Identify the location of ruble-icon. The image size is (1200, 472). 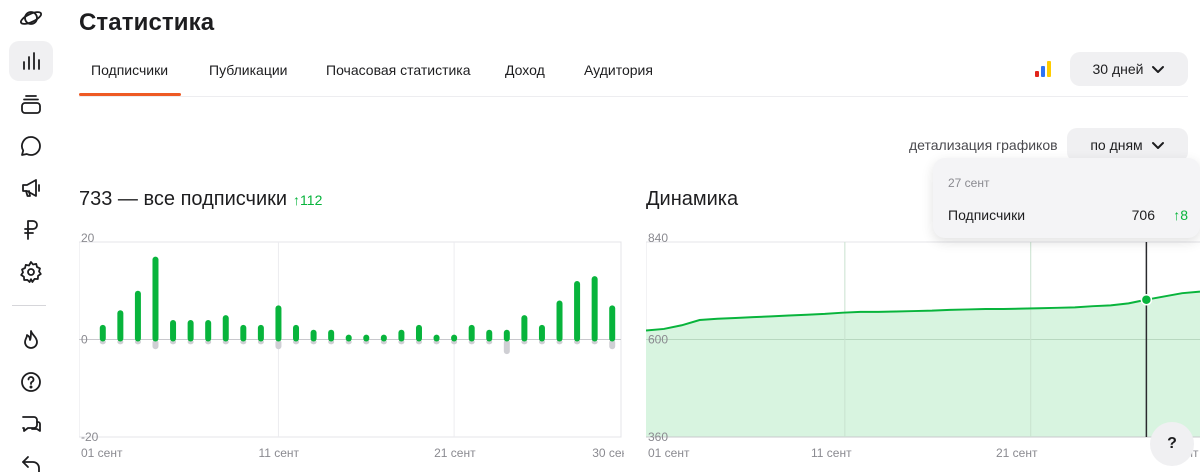
(31, 230).